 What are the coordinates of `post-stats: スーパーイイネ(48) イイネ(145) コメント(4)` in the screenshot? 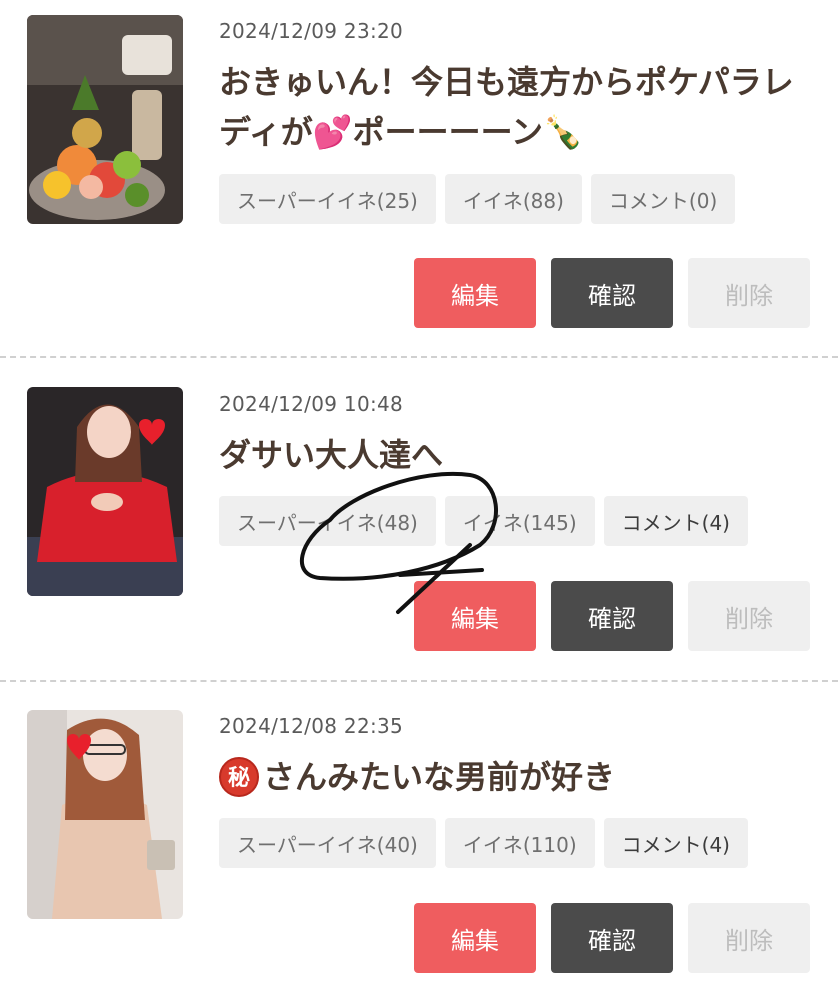 It's located at (483, 521).